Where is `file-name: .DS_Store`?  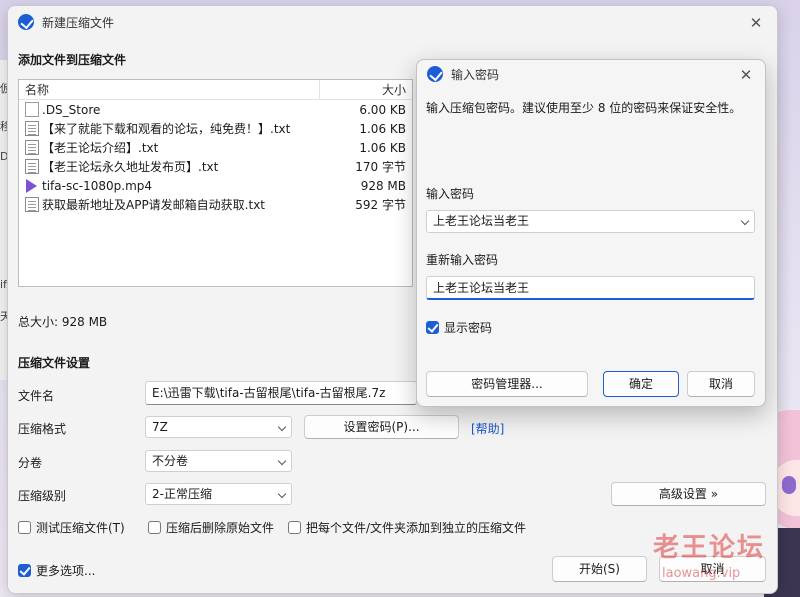 file-name: .DS_Store is located at coordinates (71, 109).